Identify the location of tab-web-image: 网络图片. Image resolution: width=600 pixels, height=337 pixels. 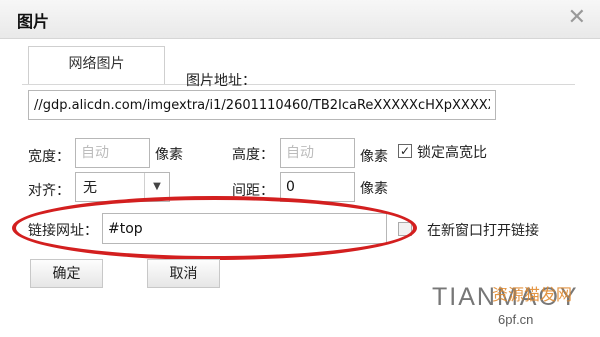
(96, 65).